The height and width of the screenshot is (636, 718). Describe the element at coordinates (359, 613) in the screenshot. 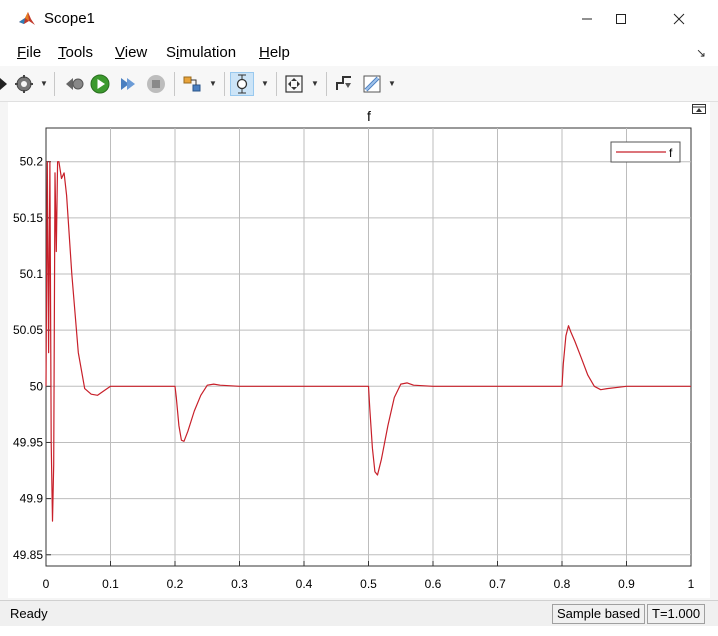

I see `status-bar: Ready Sample based T=1.000` at that location.